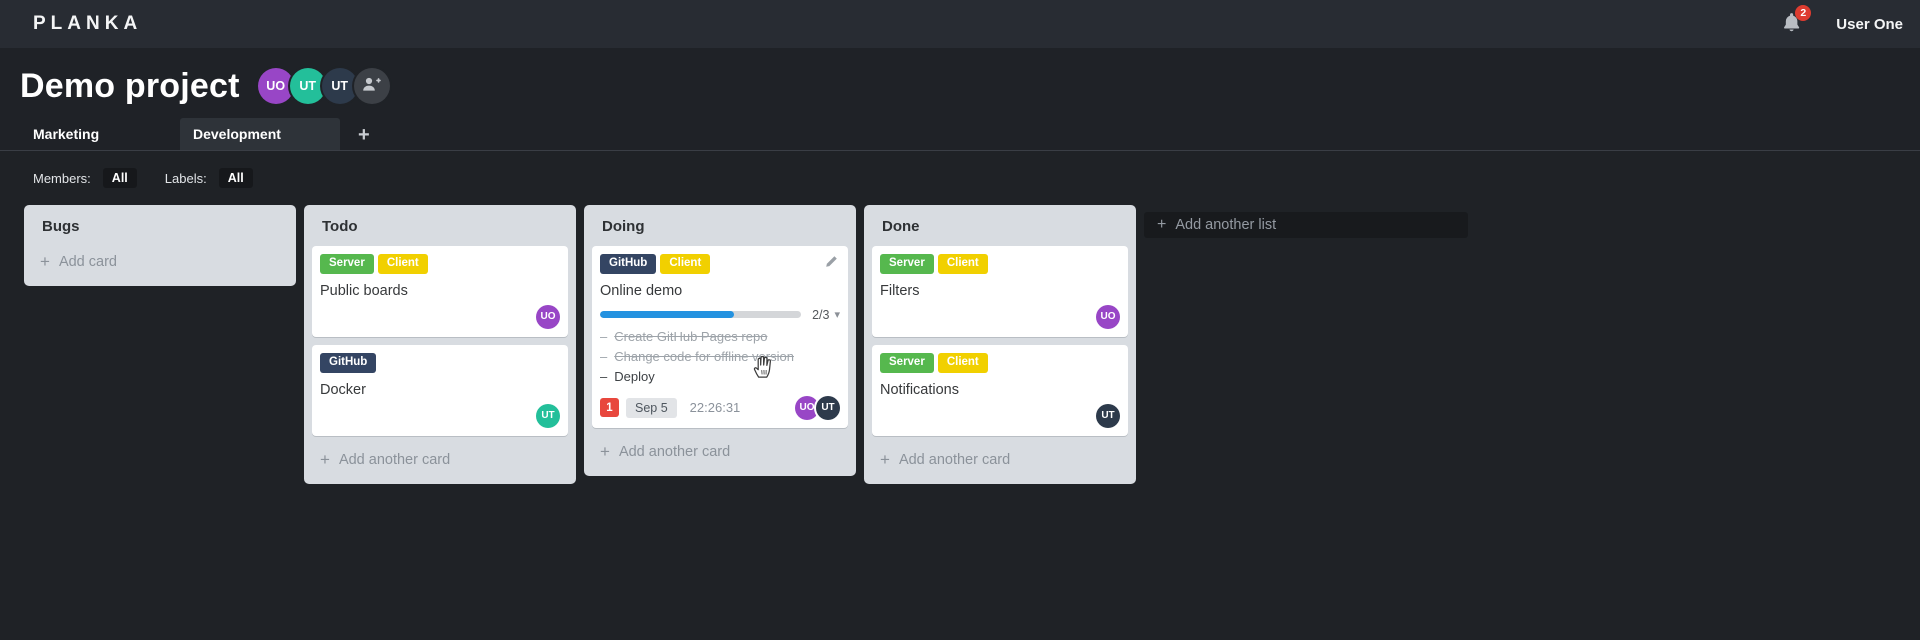 The width and height of the screenshot is (1920, 640). Describe the element at coordinates (900, 290) in the screenshot. I see `card-title: Filters` at that location.